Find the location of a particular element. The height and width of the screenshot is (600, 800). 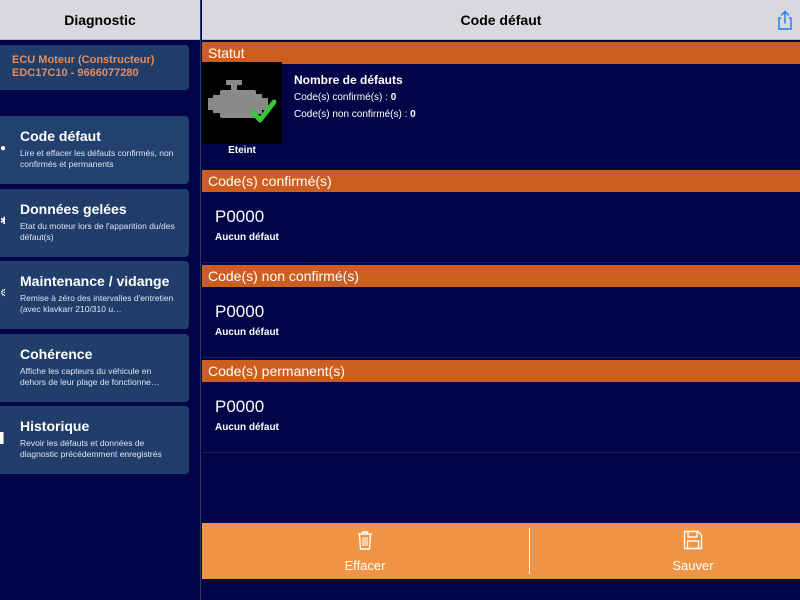

sidebar-title: Diagnostic is located at coordinates (100, 19).